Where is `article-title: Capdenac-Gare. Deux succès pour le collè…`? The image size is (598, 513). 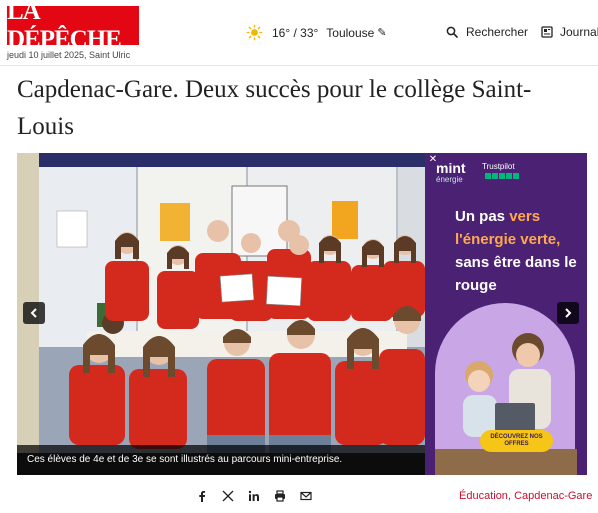
article-title: Capdenac-Gare. Deux succès pour le collè… is located at coordinates (274, 108).